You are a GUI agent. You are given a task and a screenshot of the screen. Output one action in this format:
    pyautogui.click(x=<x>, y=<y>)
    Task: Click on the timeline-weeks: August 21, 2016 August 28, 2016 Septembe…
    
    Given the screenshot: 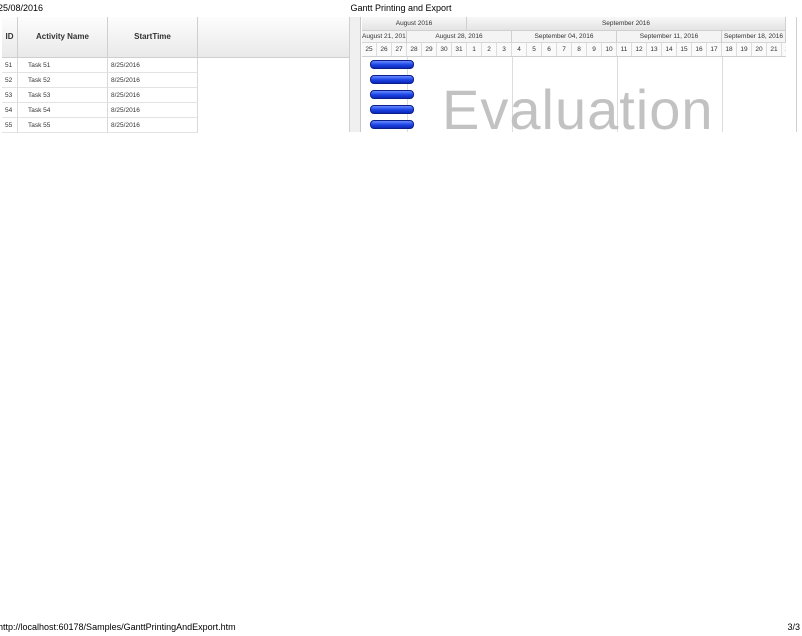 What is the action you would take?
    pyautogui.click(x=574, y=37)
    